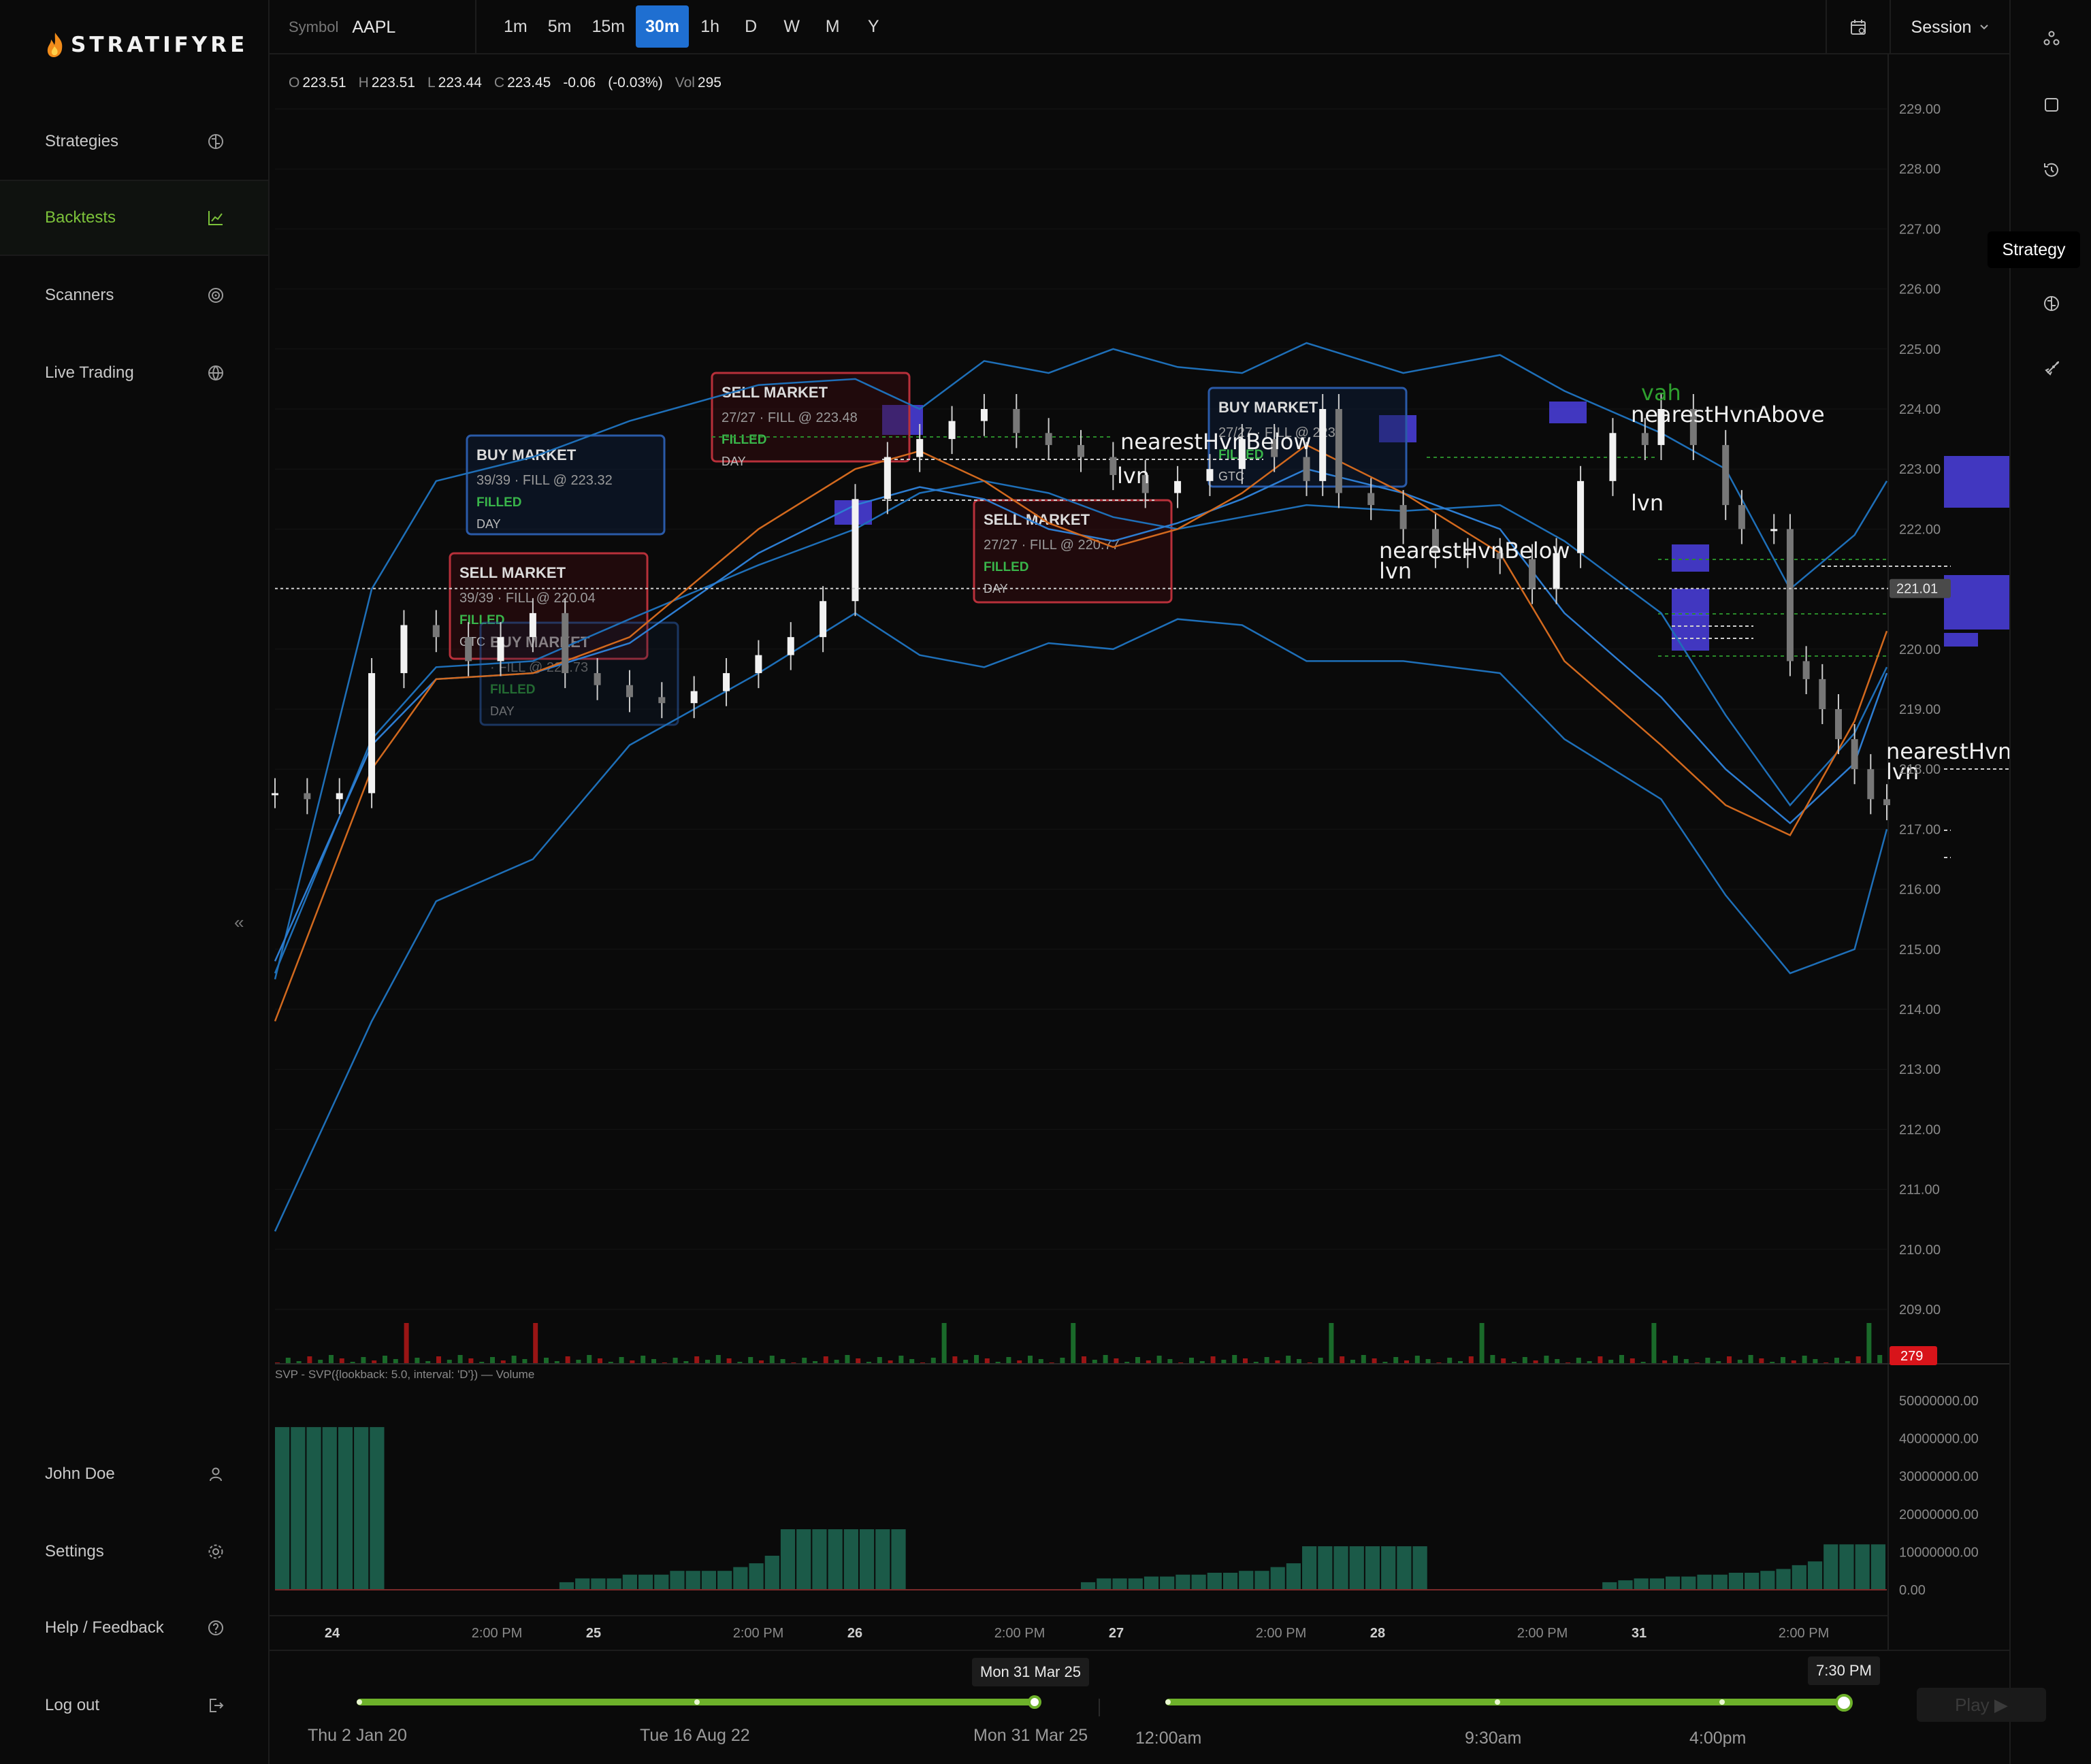 The width and height of the screenshot is (2091, 1764). Describe the element at coordinates (1982, 1705) in the screenshot. I see `play-button: Play ▶` at that location.